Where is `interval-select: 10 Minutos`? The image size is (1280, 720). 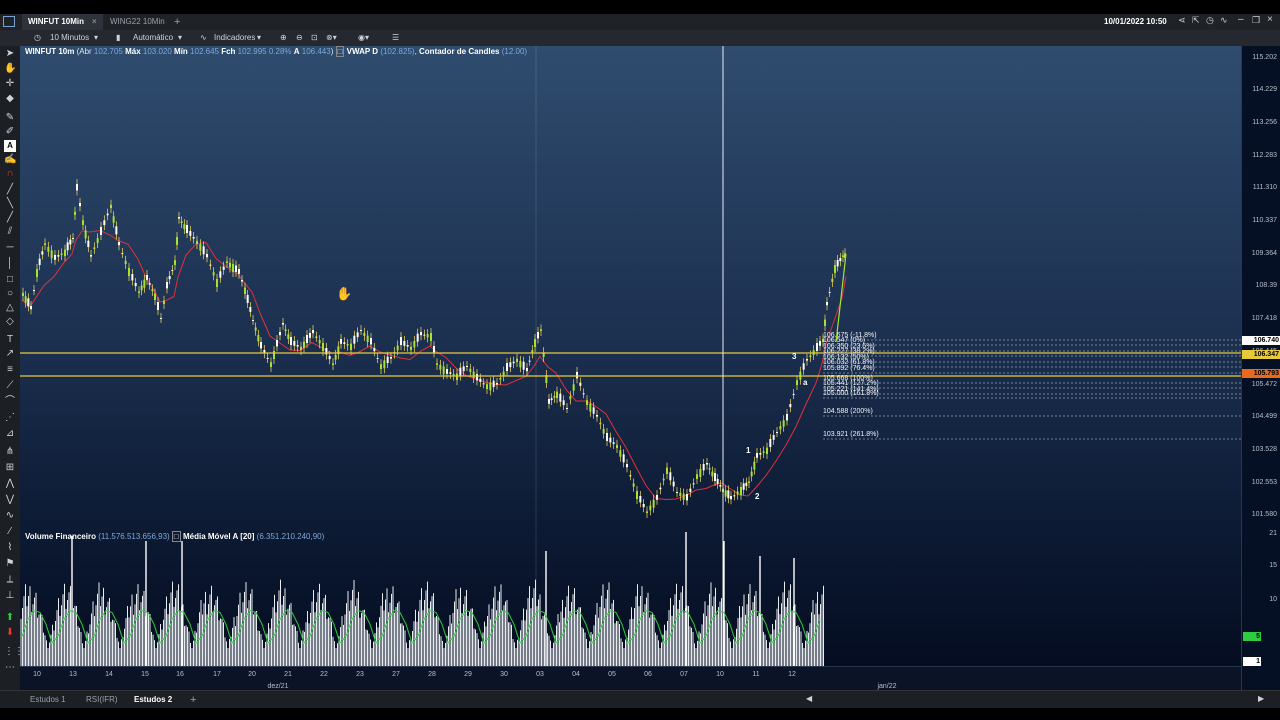 interval-select: 10 Minutos is located at coordinates (69, 38).